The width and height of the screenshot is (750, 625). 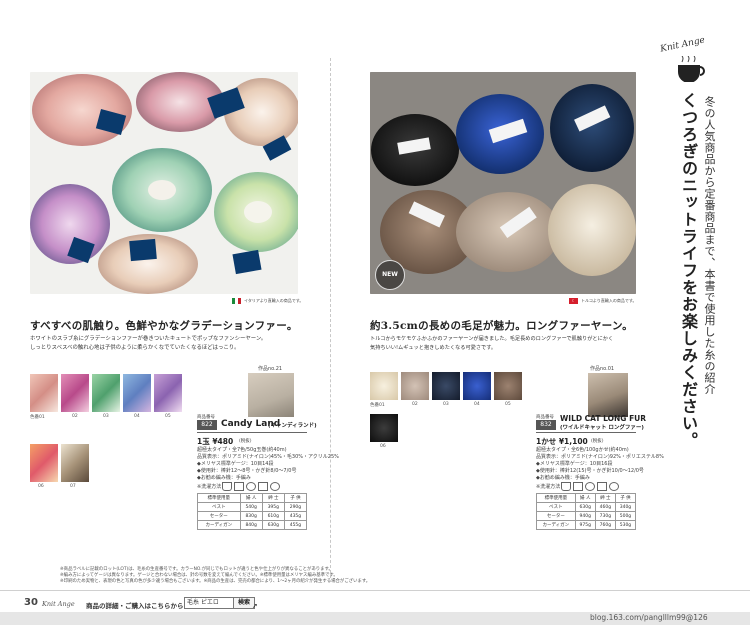 I want to click on right-headline: 約3.5cmの長めの毛足が魅力。ロングファーヤーン。, so click(x=501, y=326).